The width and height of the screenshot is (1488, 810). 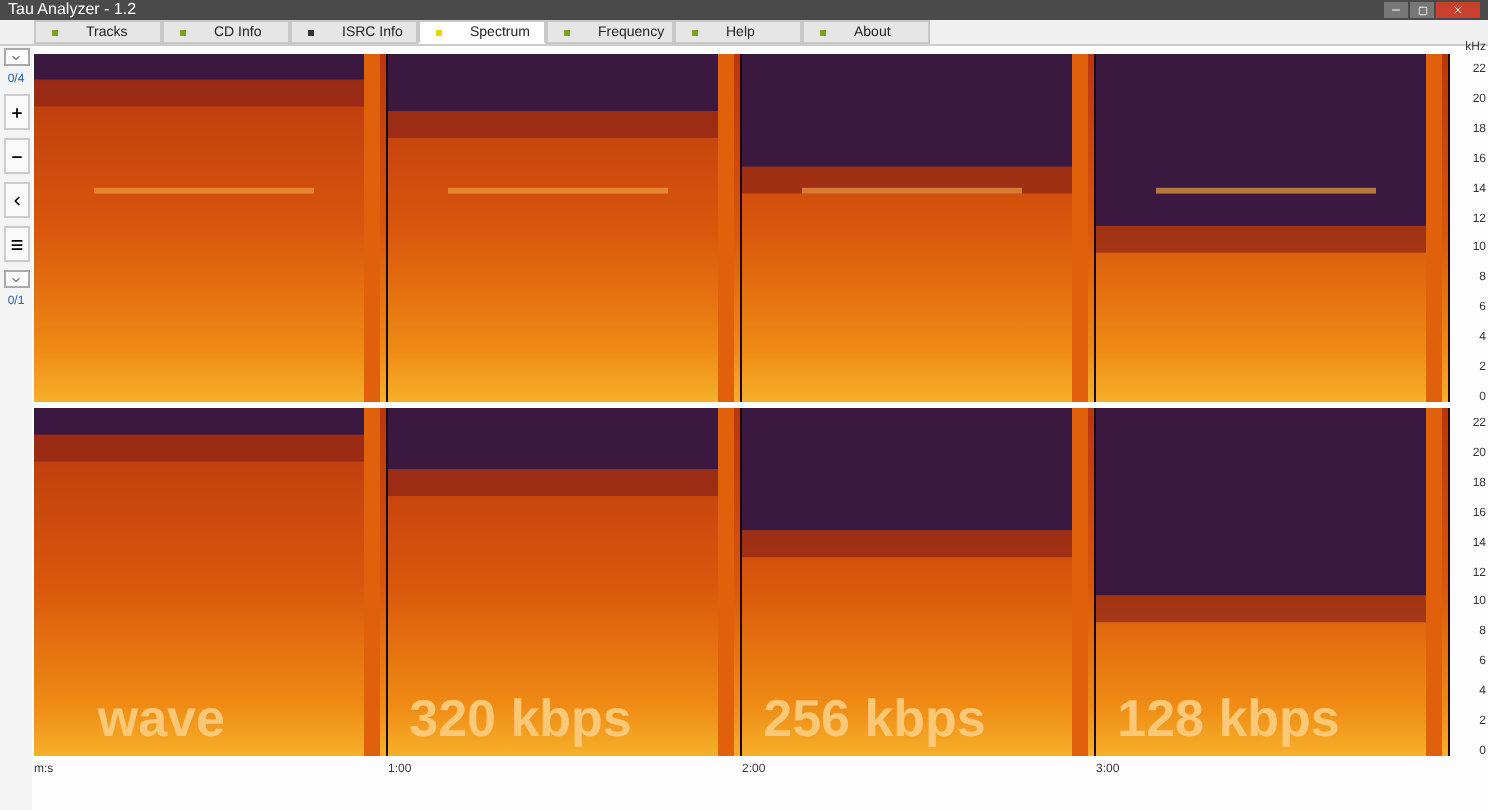 What do you see at coordinates (72, 10) in the screenshot?
I see `window-title: Tau Analyzer - 1.2` at bounding box center [72, 10].